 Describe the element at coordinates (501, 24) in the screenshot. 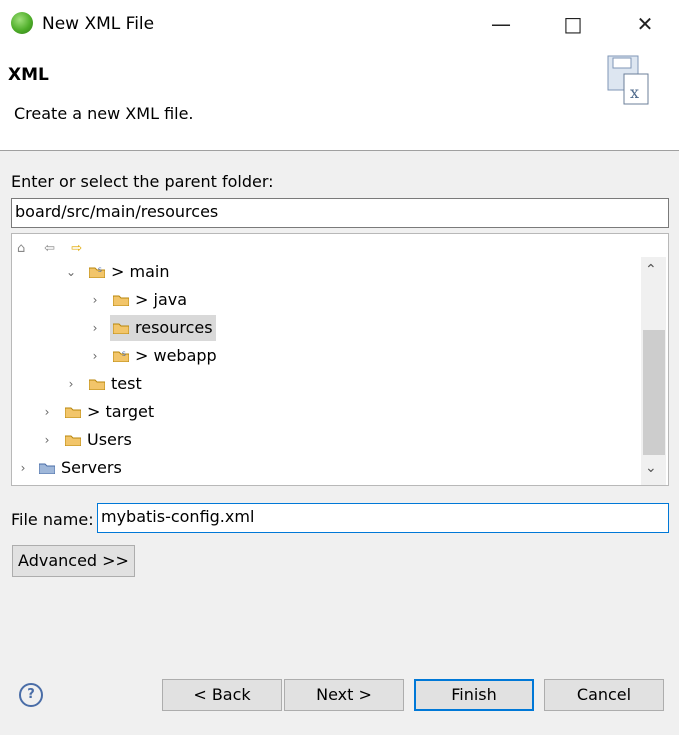

I see `minimize-icon: —` at that location.